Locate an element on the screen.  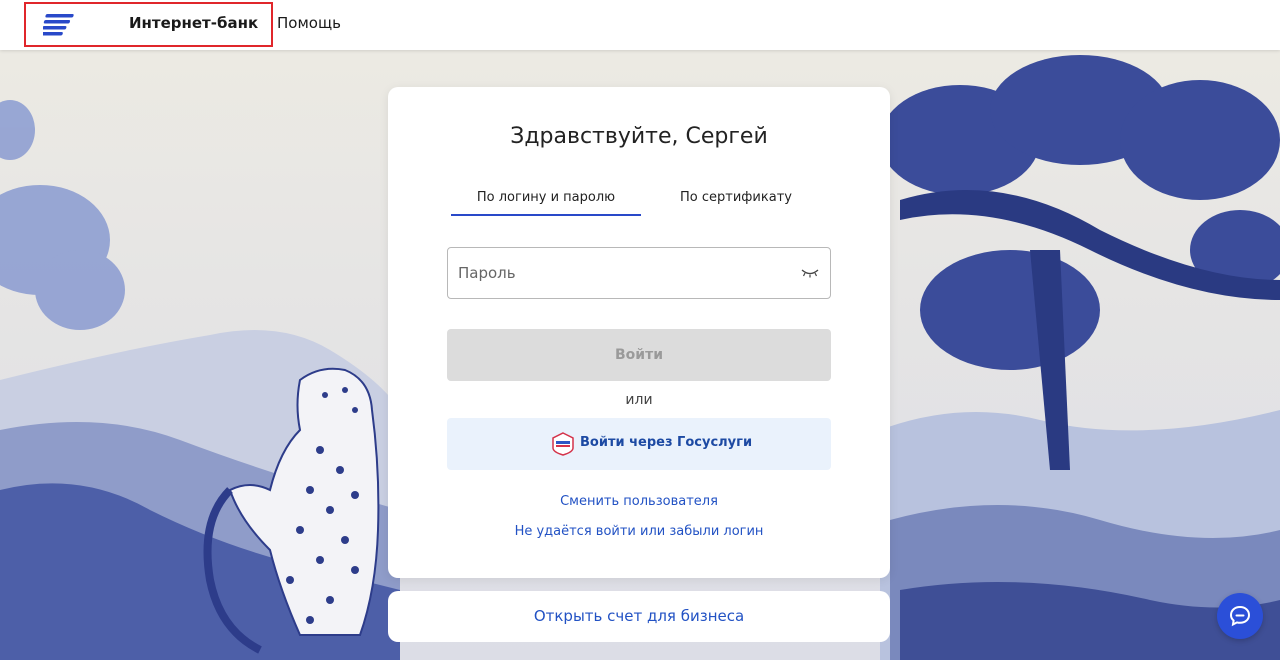
gosuslugi-button: Войти через Госуслуги is located at coordinates (639, 444).